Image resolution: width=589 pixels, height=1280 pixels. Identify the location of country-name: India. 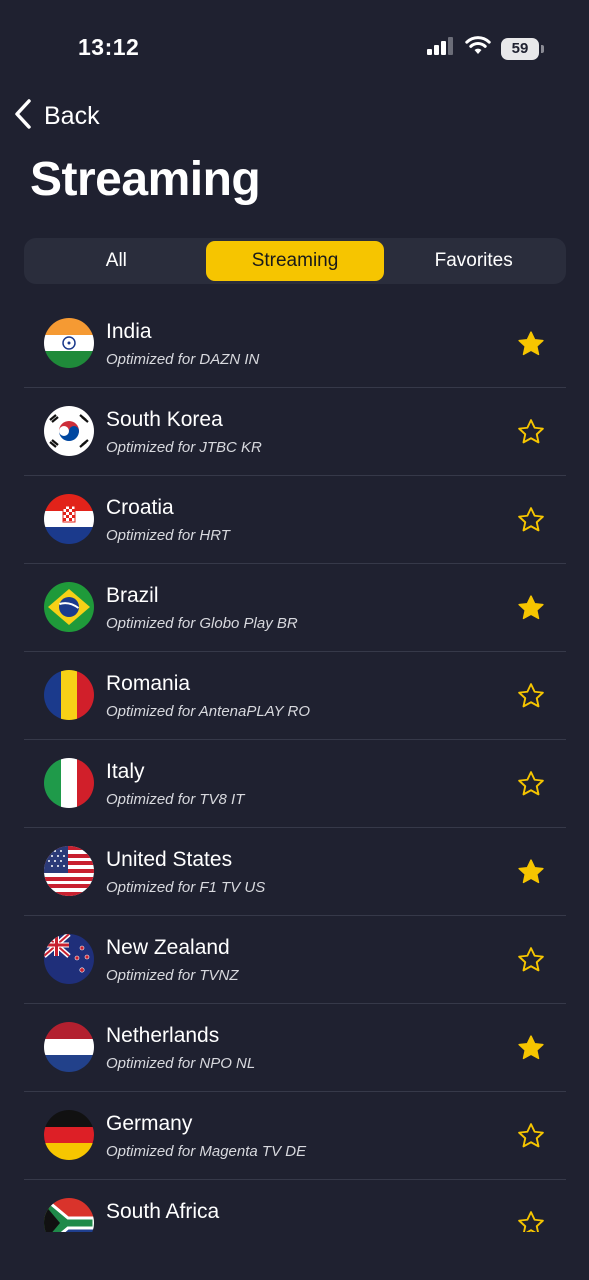
(129, 331).